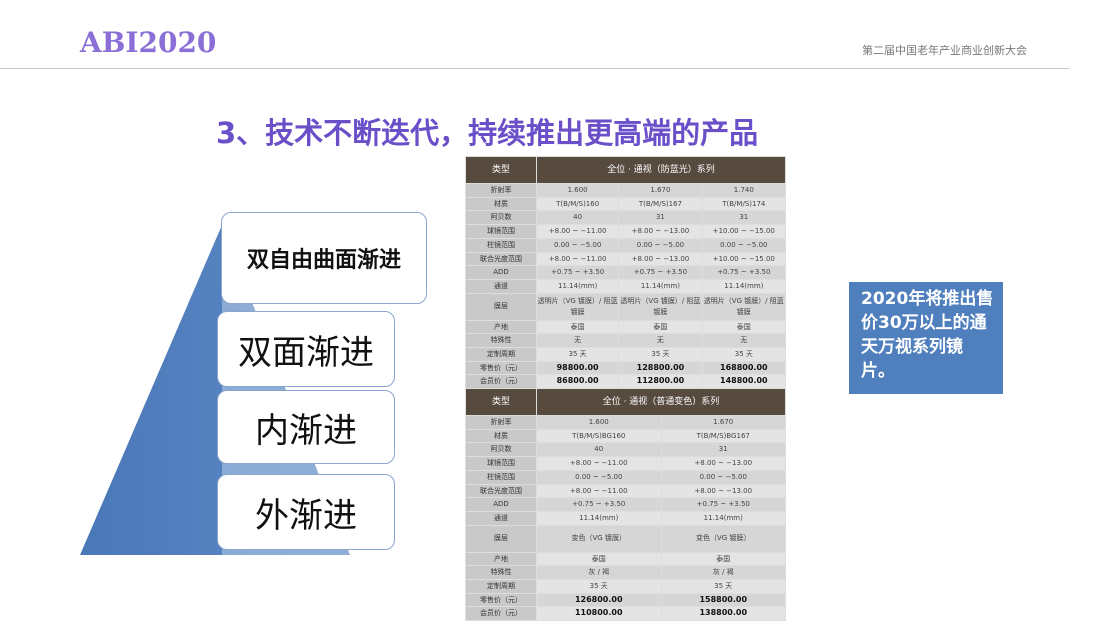 The image size is (1105, 622). What do you see at coordinates (599, 436) in the screenshot?
I see `row-value: T(B/M/S)BG160` at bounding box center [599, 436].